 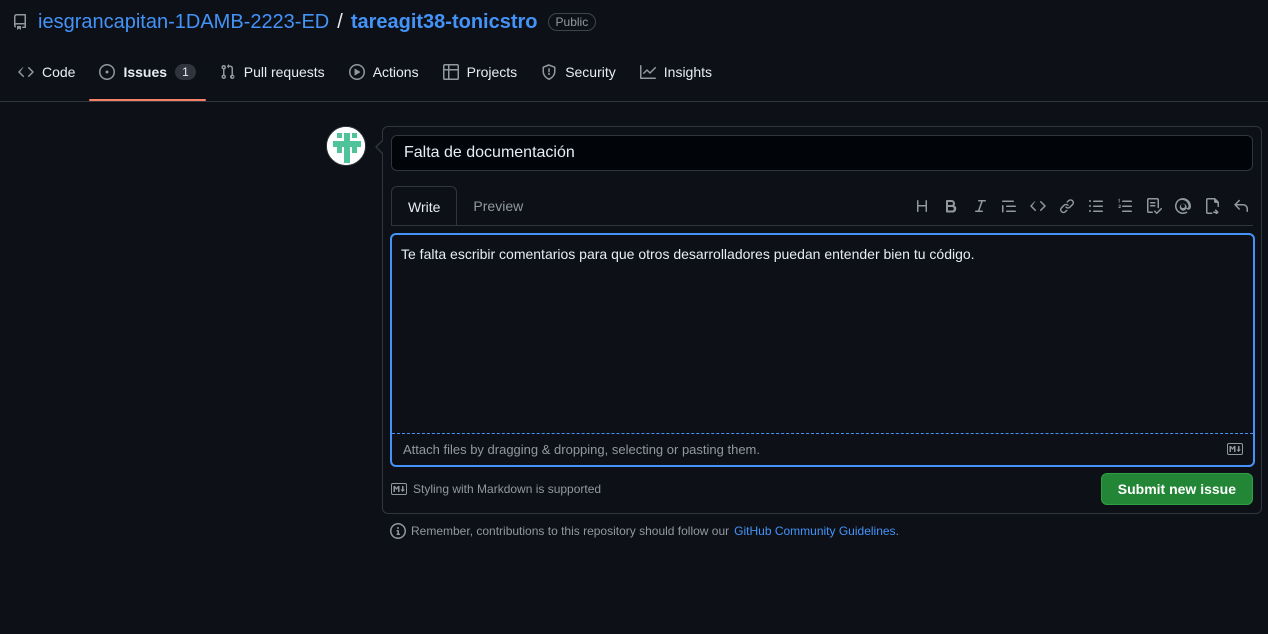 What do you see at coordinates (145, 72) in the screenshot?
I see `tab-issues-label: Issues` at bounding box center [145, 72].